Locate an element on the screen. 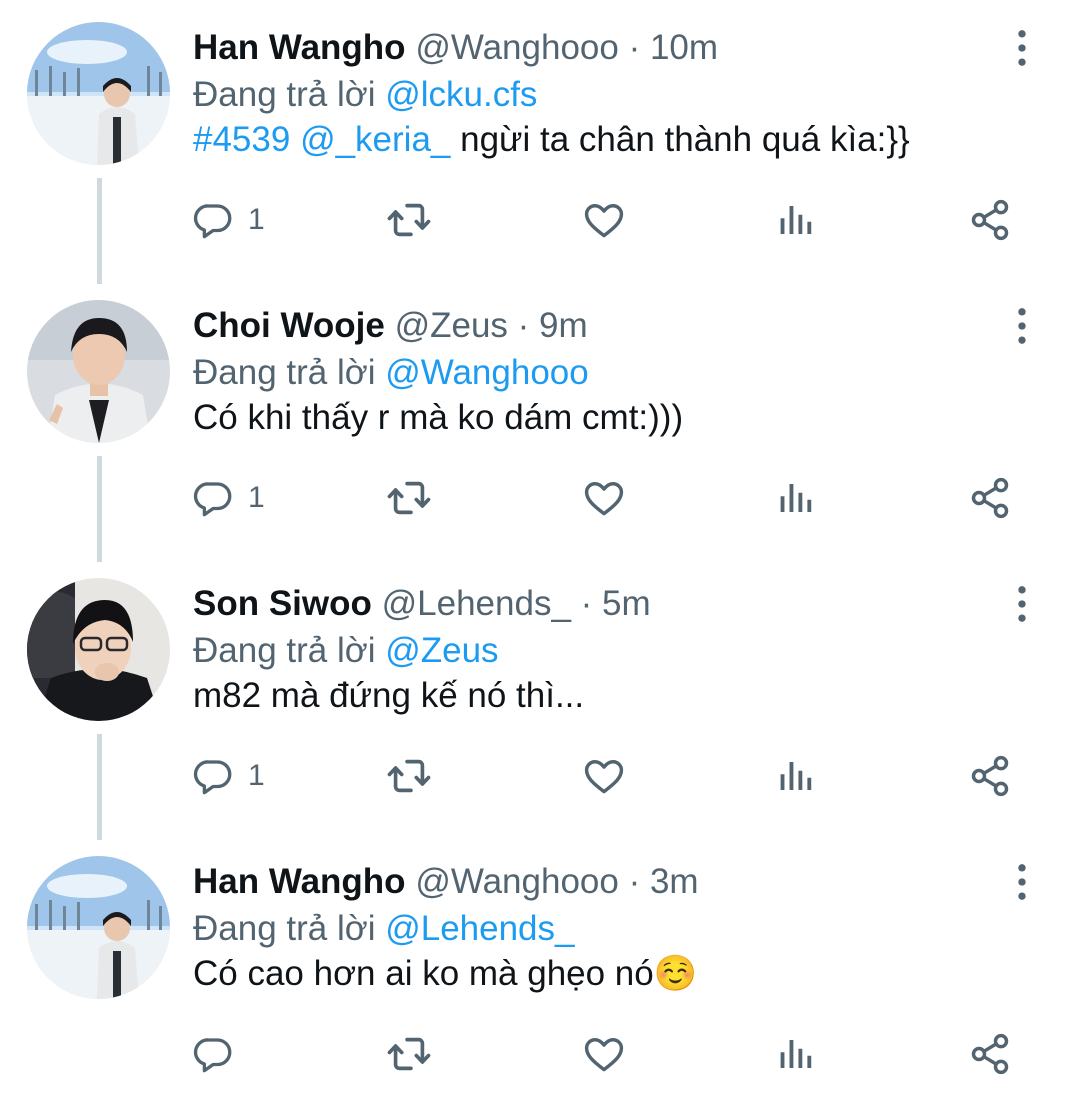 The height and width of the screenshot is (1112, 1080). user-handle: @Lehends_ is located at coordinates (476, 603).